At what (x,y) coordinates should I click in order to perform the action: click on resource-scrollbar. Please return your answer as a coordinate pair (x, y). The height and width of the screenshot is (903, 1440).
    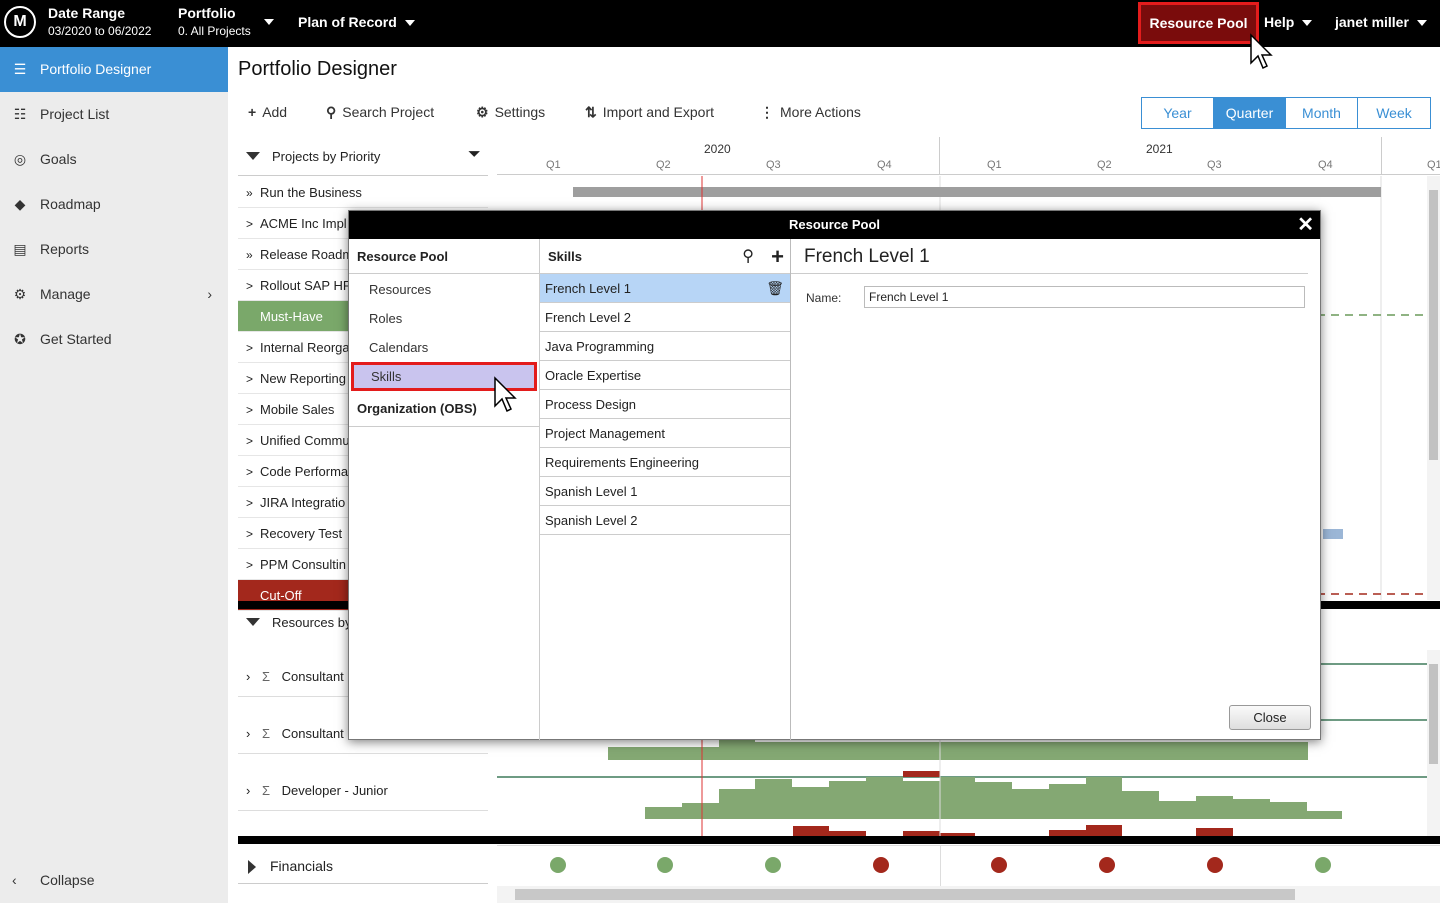
    Looking at the image, I should click on (1433, 743).